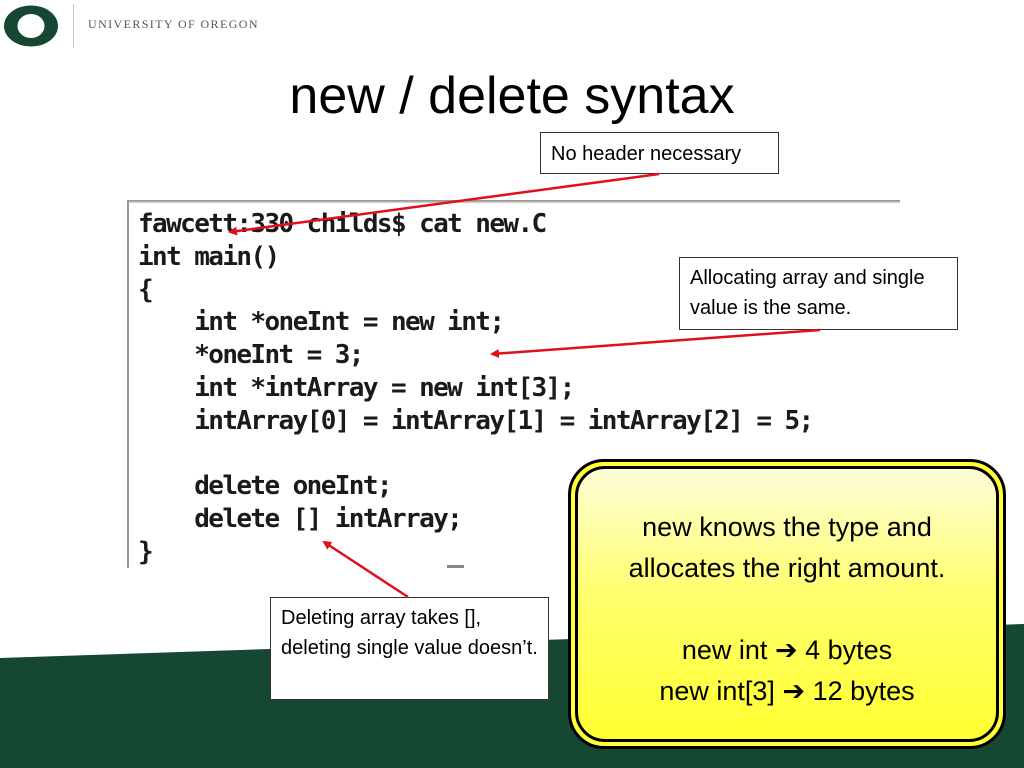 The width and height of the screenshot is (1024, 768). I want to click on summary-line-3: new int ➔ 4 bytes, so click(787, 650).